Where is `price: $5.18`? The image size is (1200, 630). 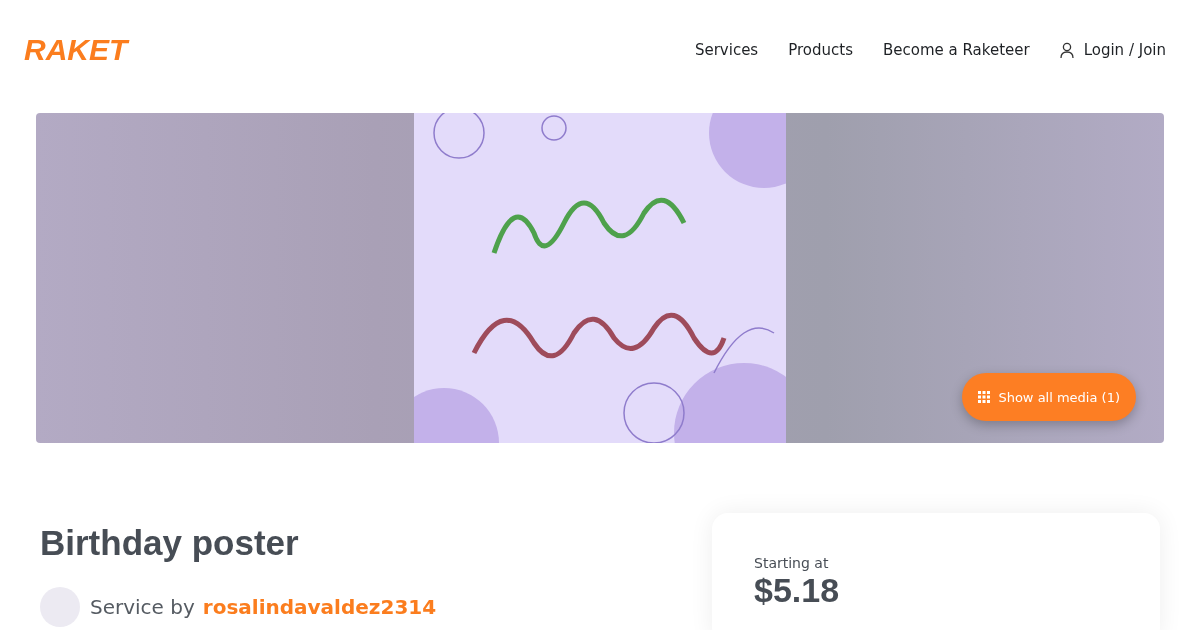
price: $5.18 is located at coordinates (797, 590).